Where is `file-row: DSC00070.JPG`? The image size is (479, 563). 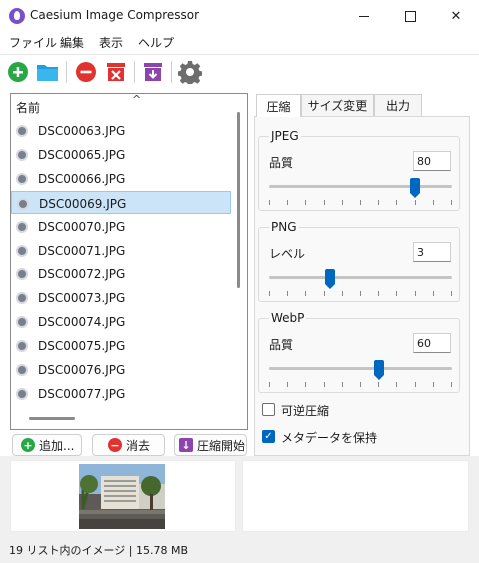
file-row: DSC00070.JPG is located at coordinates (121, 226).